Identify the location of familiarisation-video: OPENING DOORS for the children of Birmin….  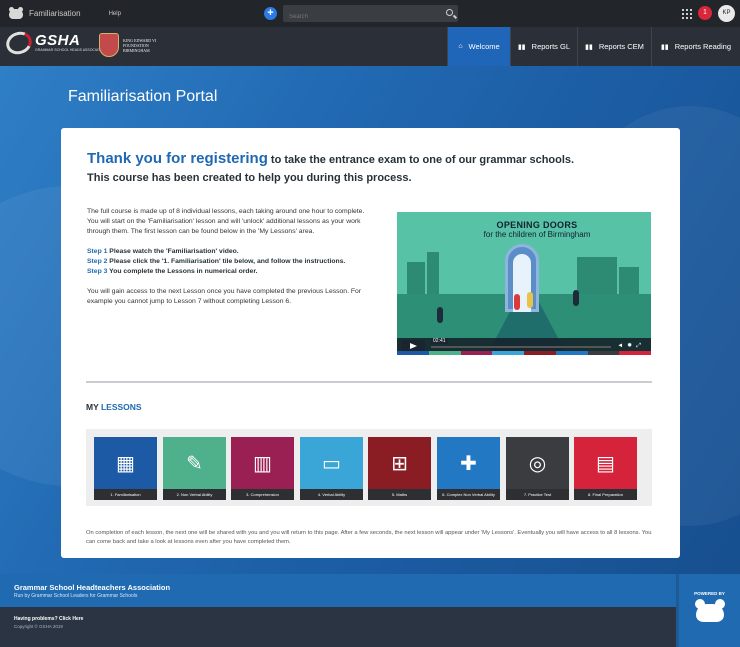
(524, 283).